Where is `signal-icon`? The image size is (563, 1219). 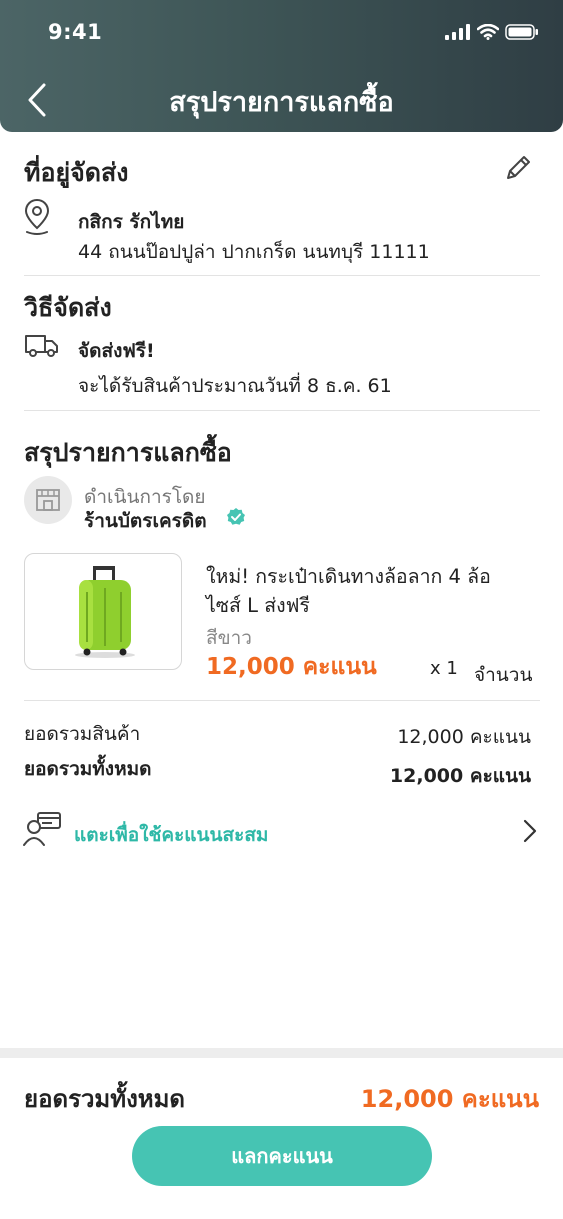 signal-icon is located at coordinates (457, 32).